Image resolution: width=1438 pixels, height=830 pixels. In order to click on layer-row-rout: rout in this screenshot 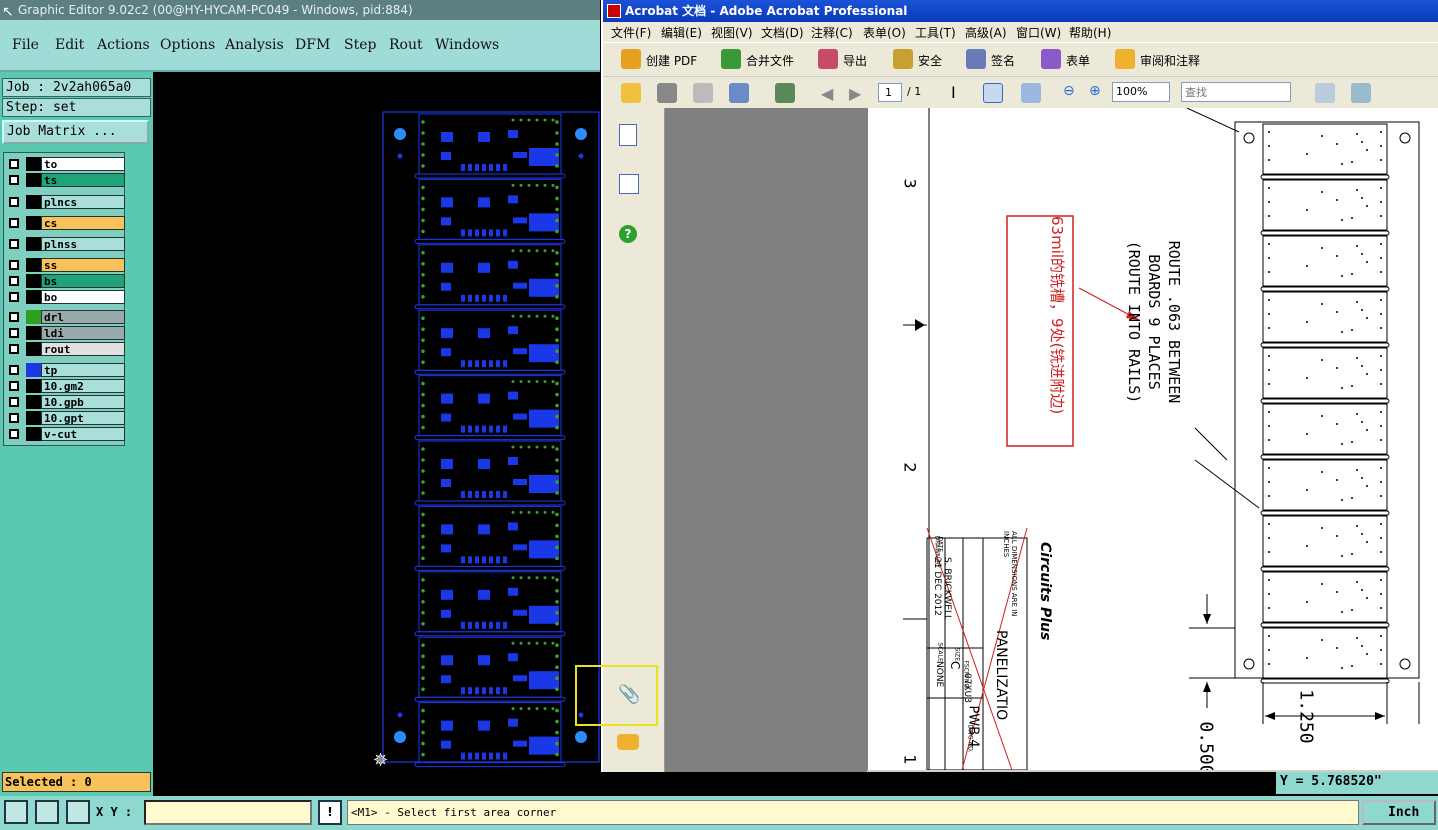, I will do `click(66, 349)`.